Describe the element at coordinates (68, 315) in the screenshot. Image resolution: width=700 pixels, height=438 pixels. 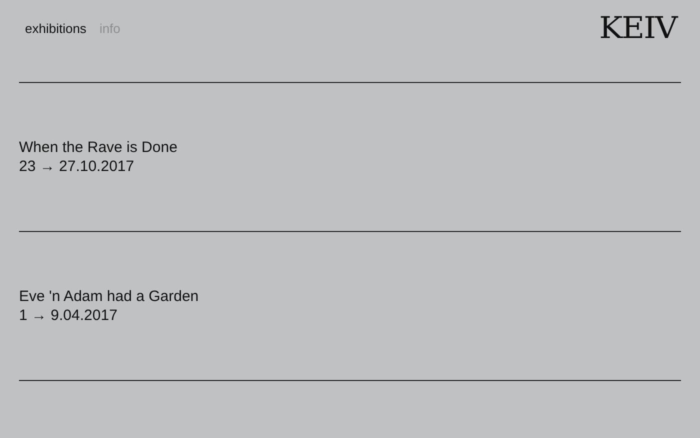
I see `exhibition-dates: 1 → 9.04.2017` at that location.